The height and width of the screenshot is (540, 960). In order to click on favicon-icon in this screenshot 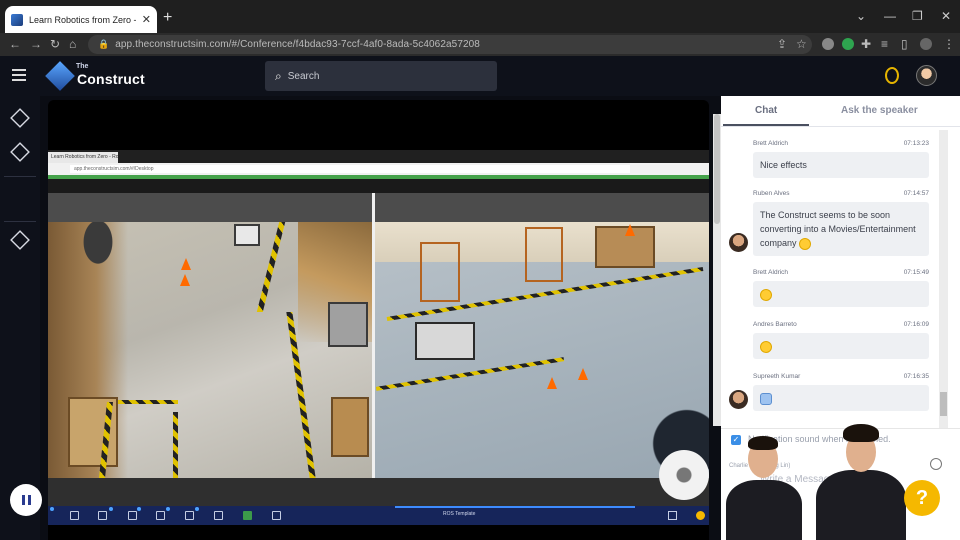, I will do `click(17, 19)`.